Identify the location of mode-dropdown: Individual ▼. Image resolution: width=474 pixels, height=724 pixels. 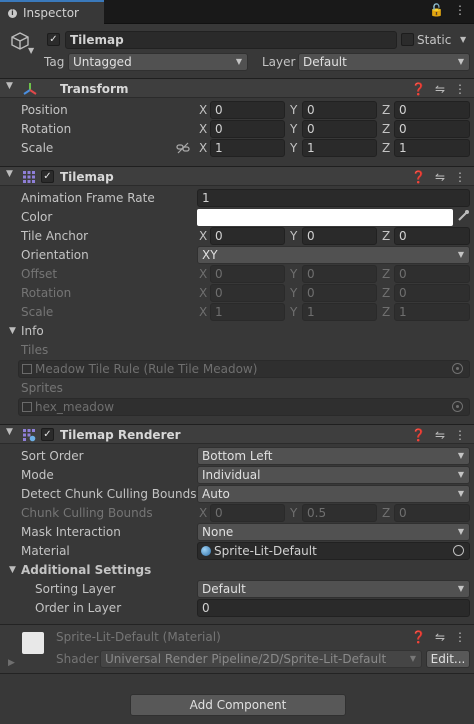
(333, 475).